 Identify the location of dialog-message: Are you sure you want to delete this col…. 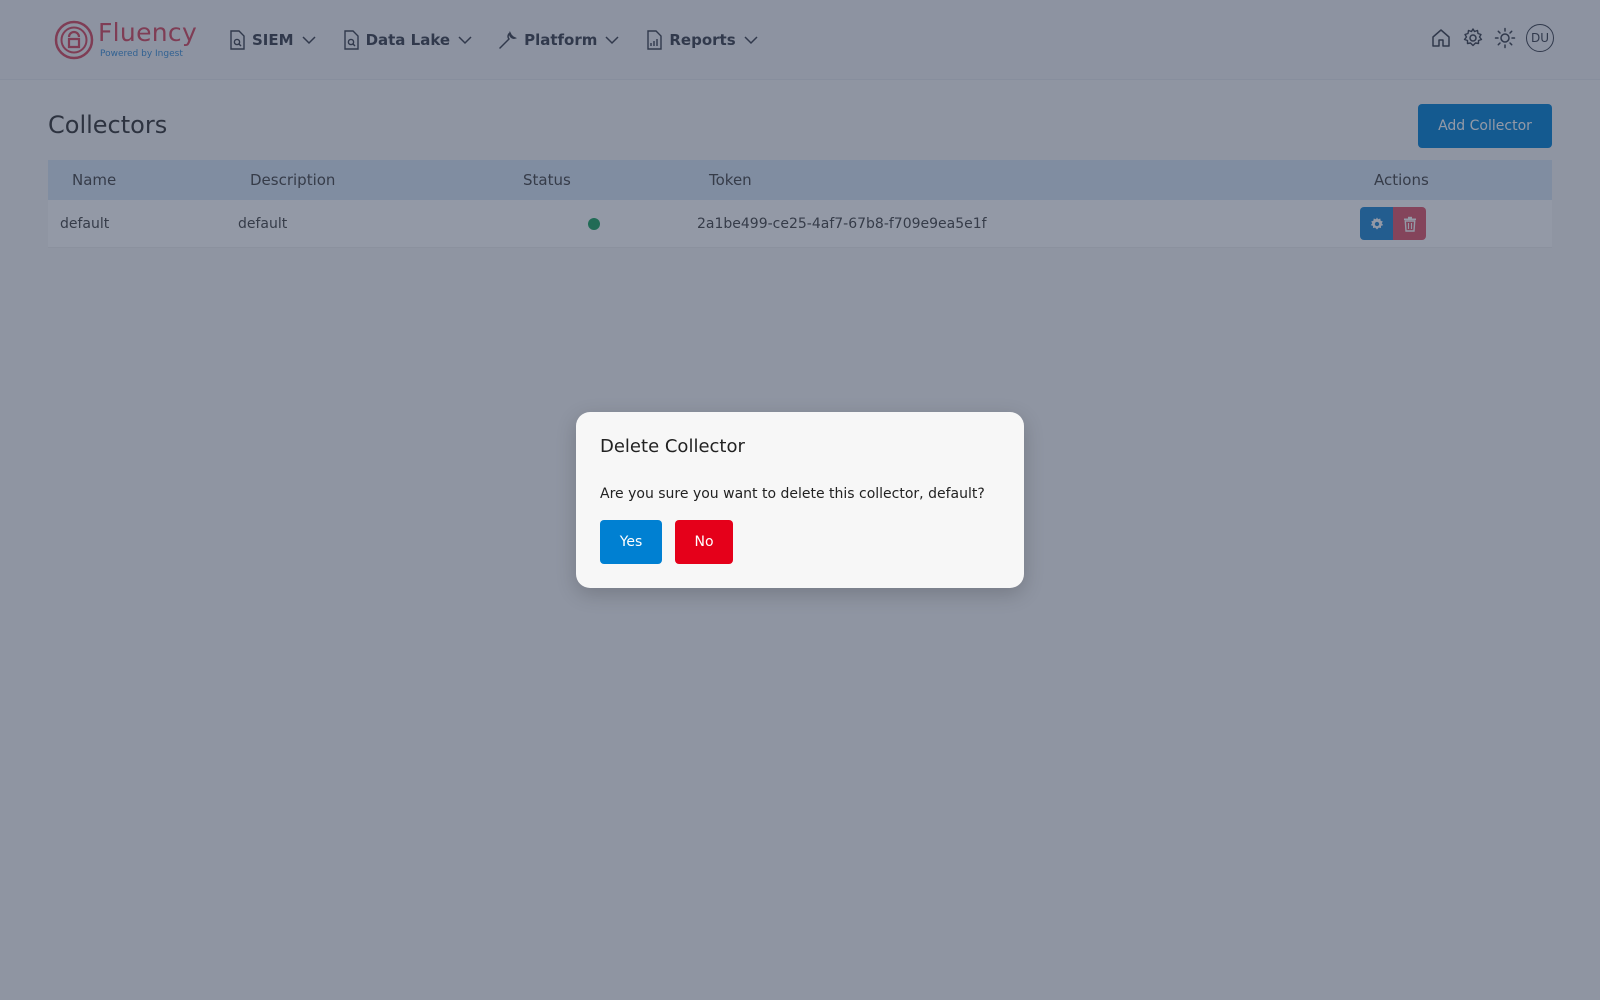
(792, 494).